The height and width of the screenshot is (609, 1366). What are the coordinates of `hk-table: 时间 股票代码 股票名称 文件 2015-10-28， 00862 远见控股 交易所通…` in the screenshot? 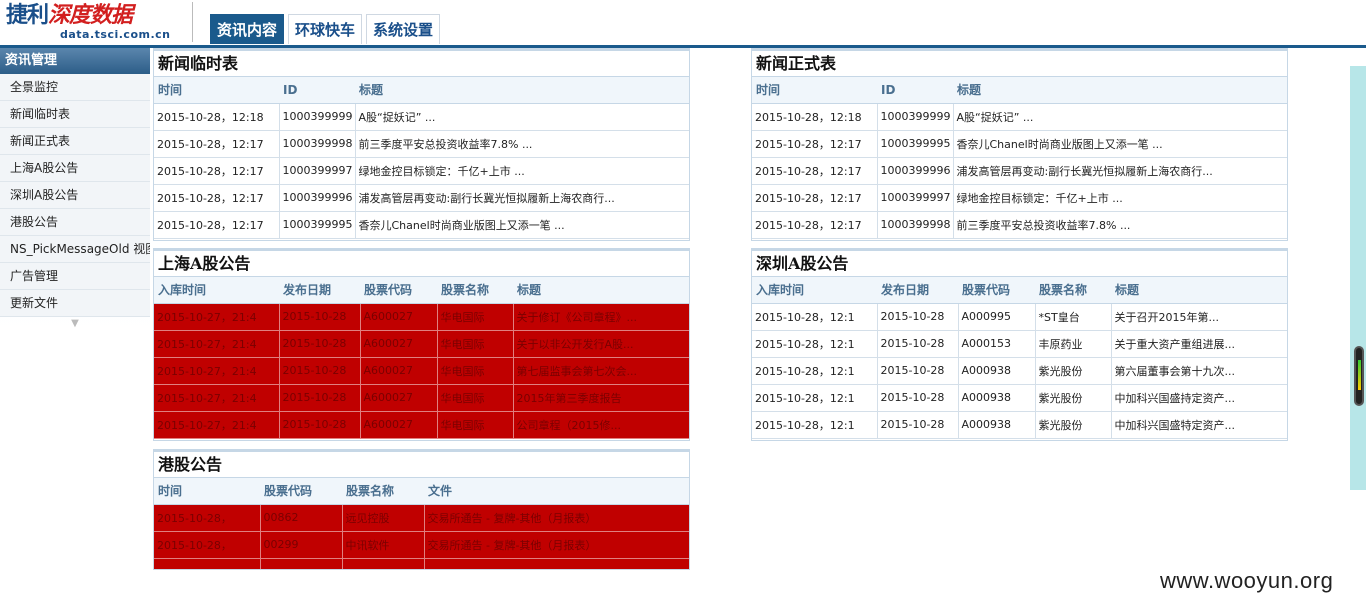 It's located at (421, 523).